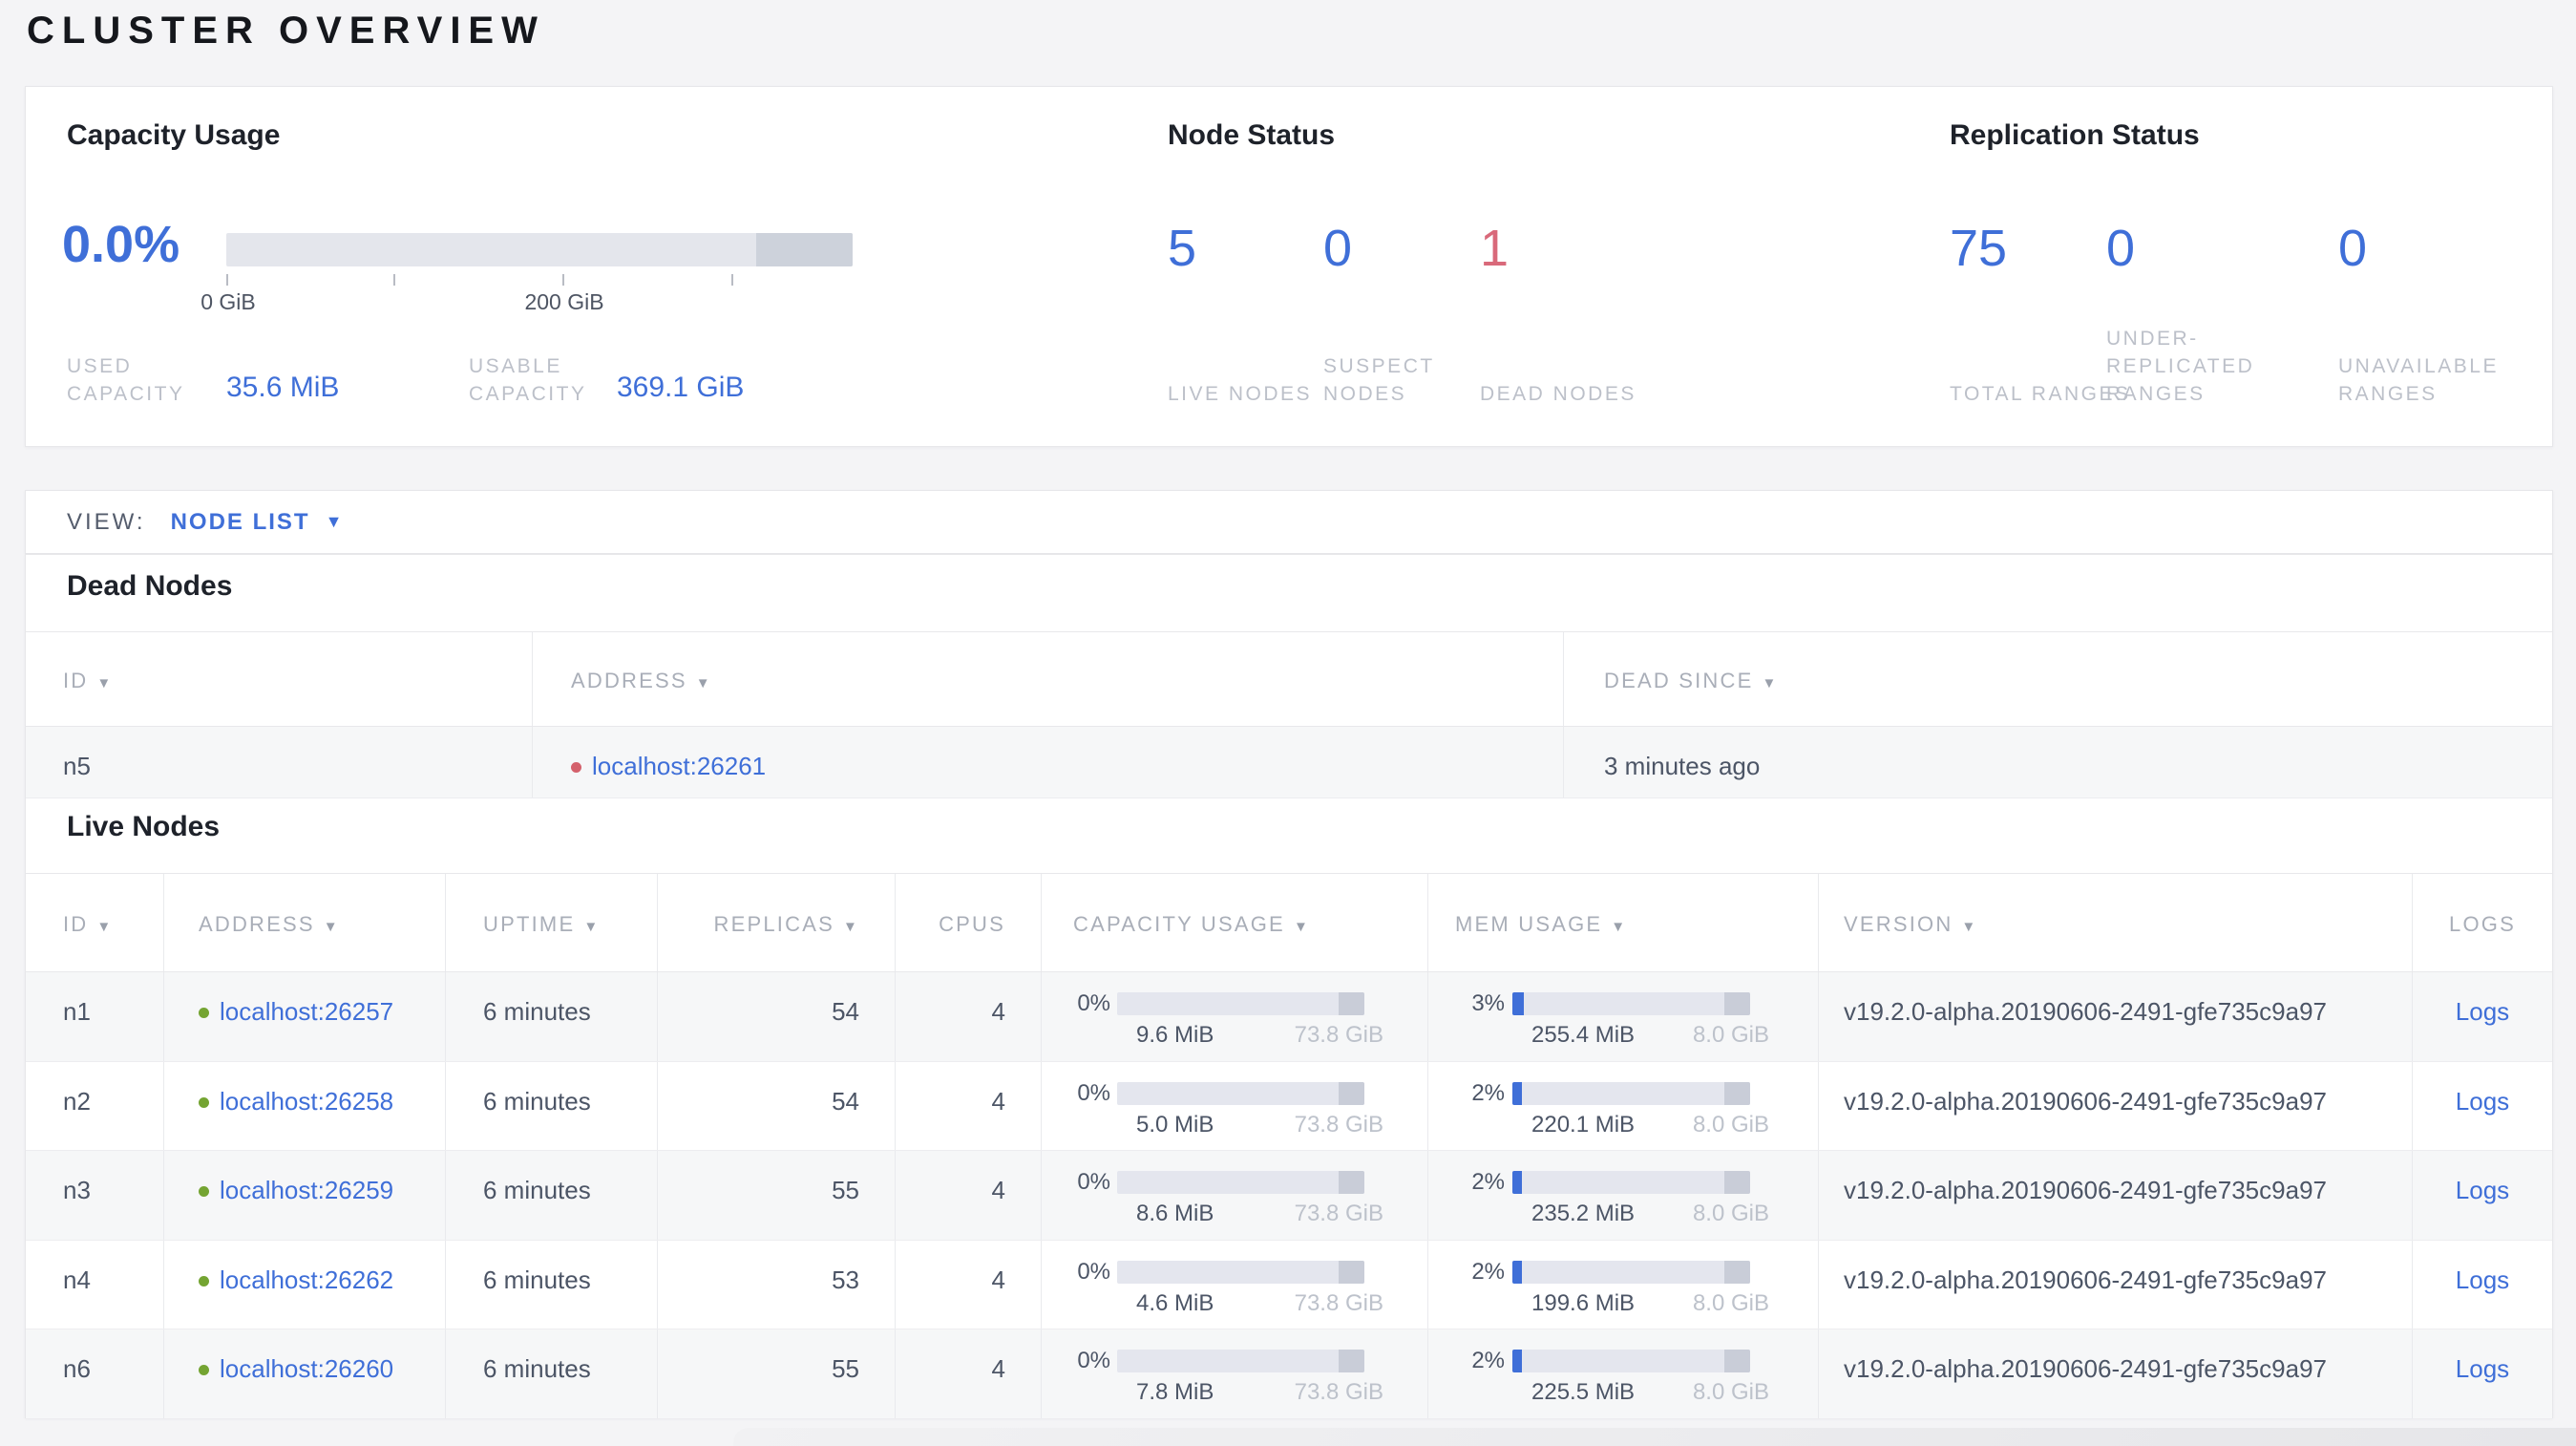 This screenshot has width=2576, height=1446. I want to click on capacity-usage-cell: 0% 7.8 MiB 73.8 GiB, so click(1235, 1373).